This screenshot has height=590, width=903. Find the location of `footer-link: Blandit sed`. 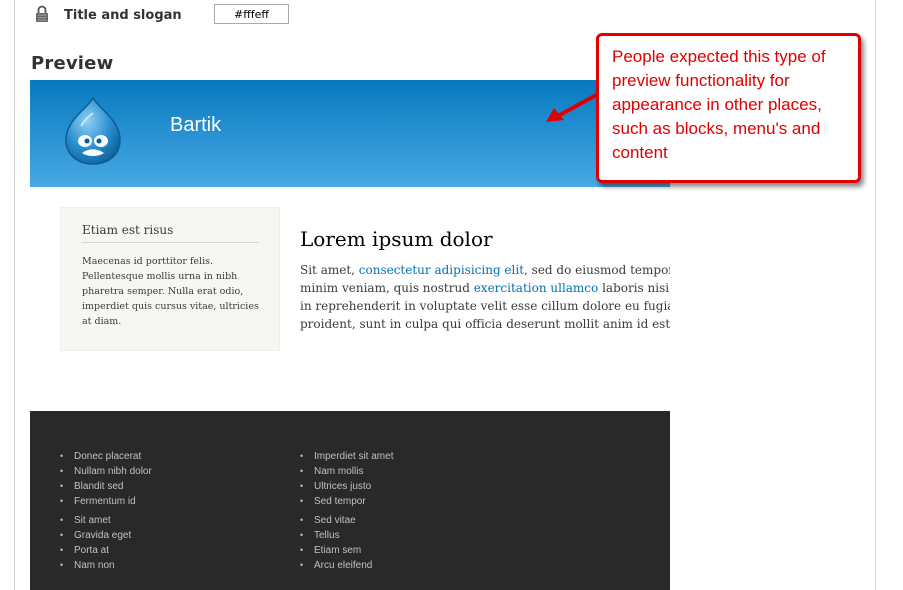

footer-link: Blandit sed is located at coordinates (106, 486).